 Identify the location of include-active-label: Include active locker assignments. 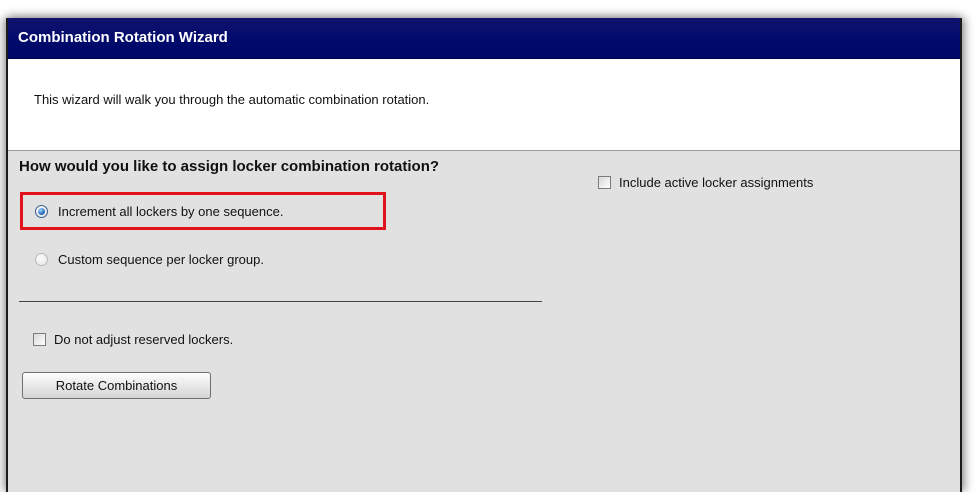
(716, 182).